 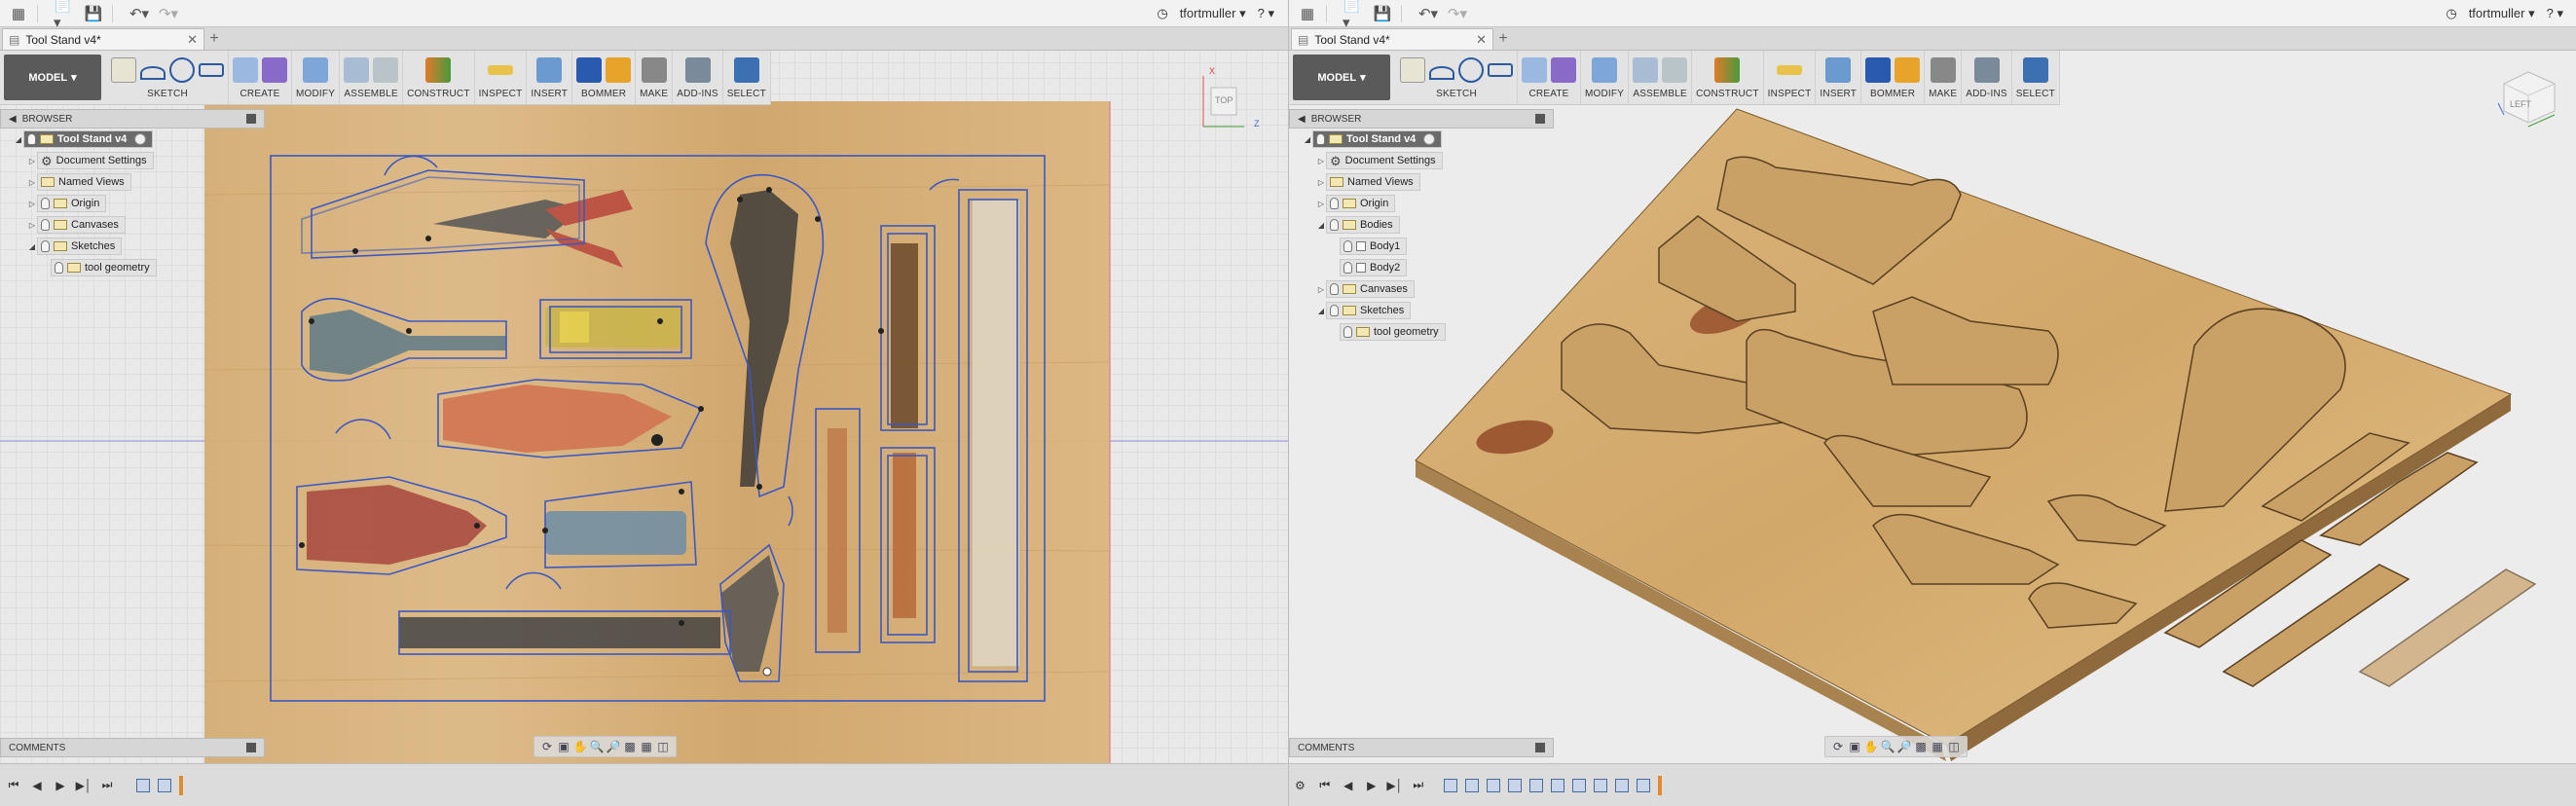 I want to click on tree-item-chip: Bodies, so click(x=1363, y=225).